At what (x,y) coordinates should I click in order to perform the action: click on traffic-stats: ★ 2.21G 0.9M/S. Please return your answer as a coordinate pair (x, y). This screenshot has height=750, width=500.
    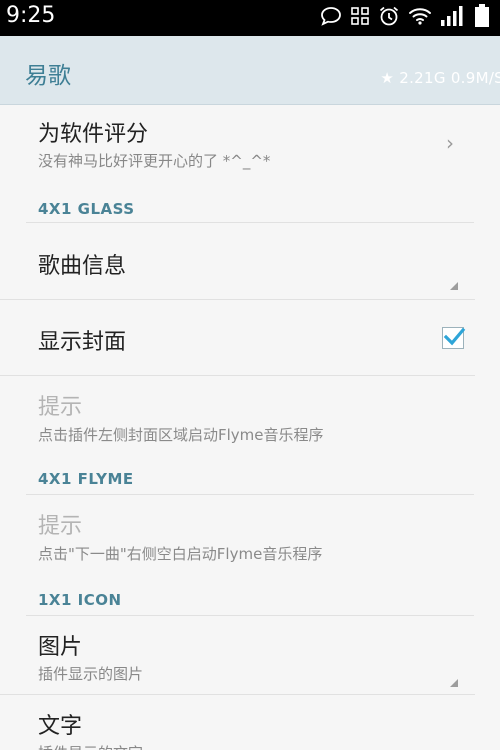
    Looking at the image, I should click on (440, 78).